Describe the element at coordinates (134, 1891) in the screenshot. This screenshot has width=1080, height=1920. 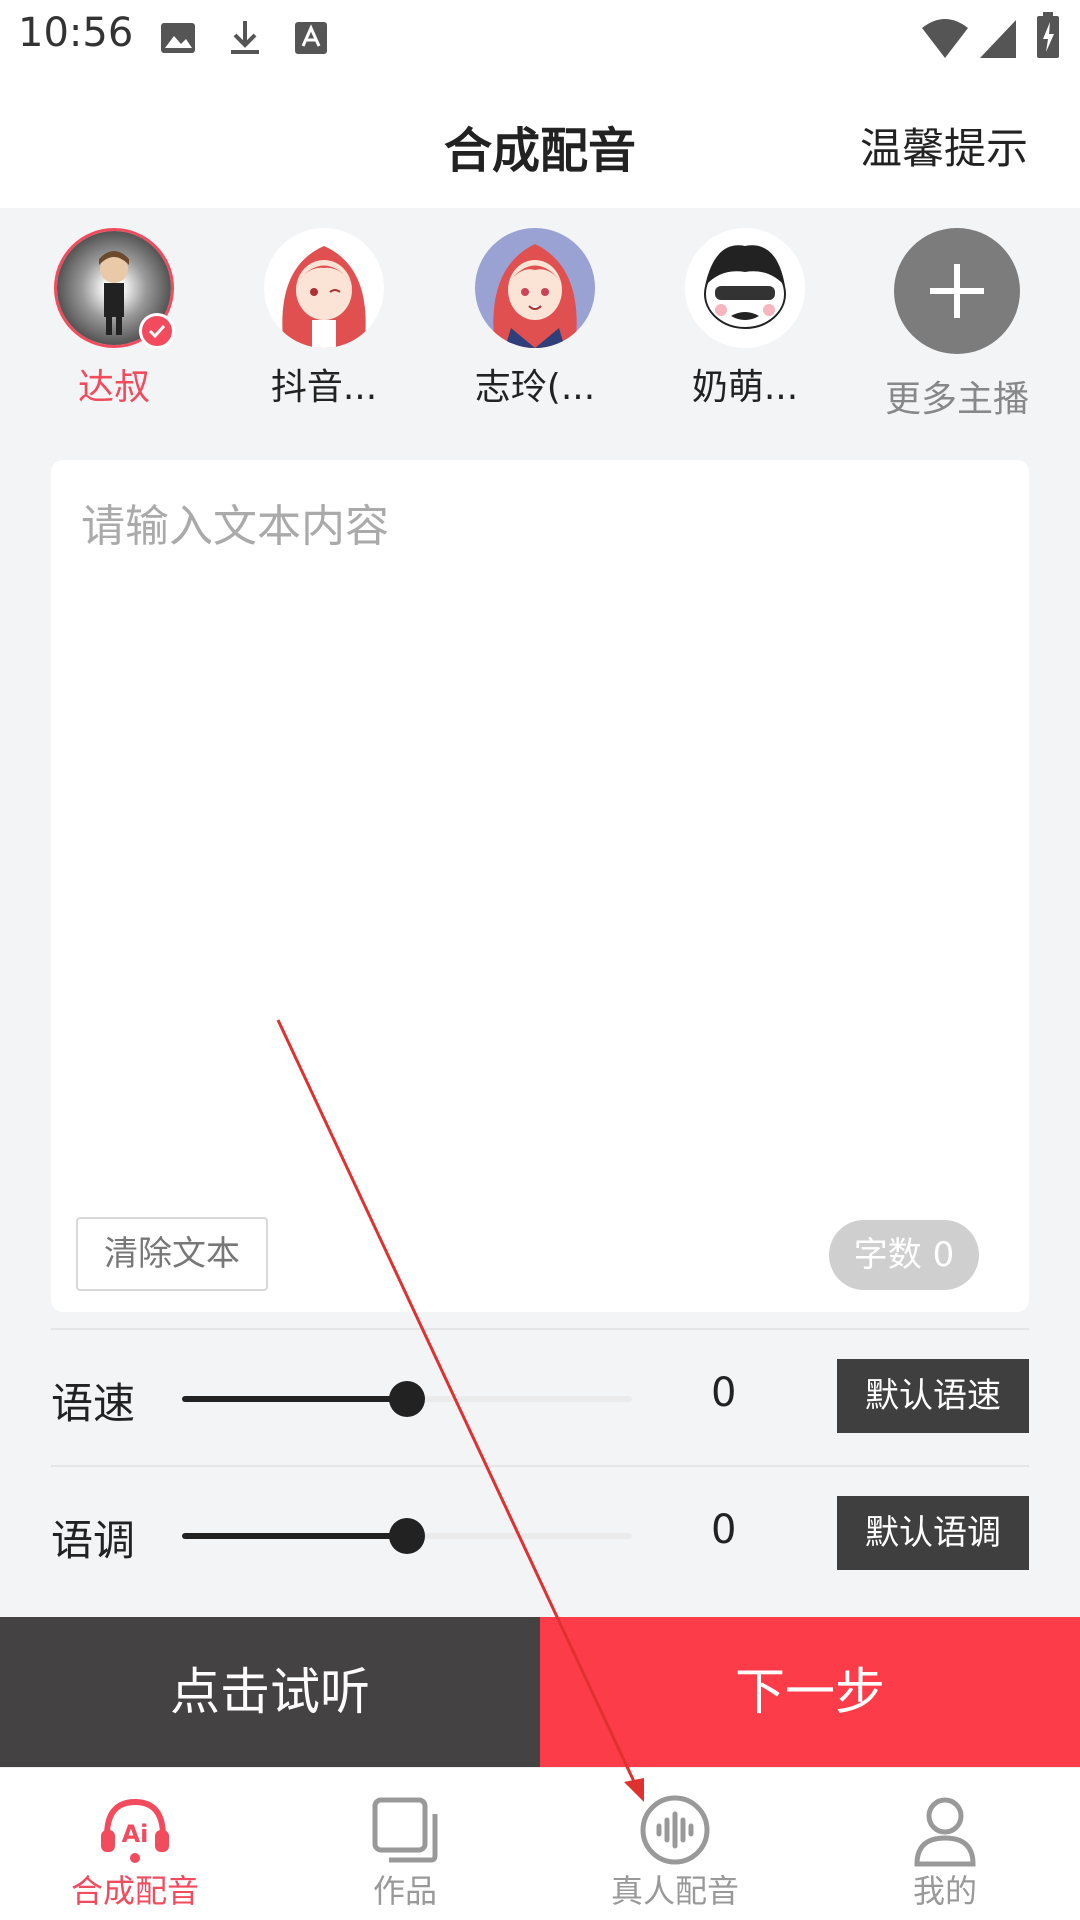
I see `nav-label: 合成配音` at that location.